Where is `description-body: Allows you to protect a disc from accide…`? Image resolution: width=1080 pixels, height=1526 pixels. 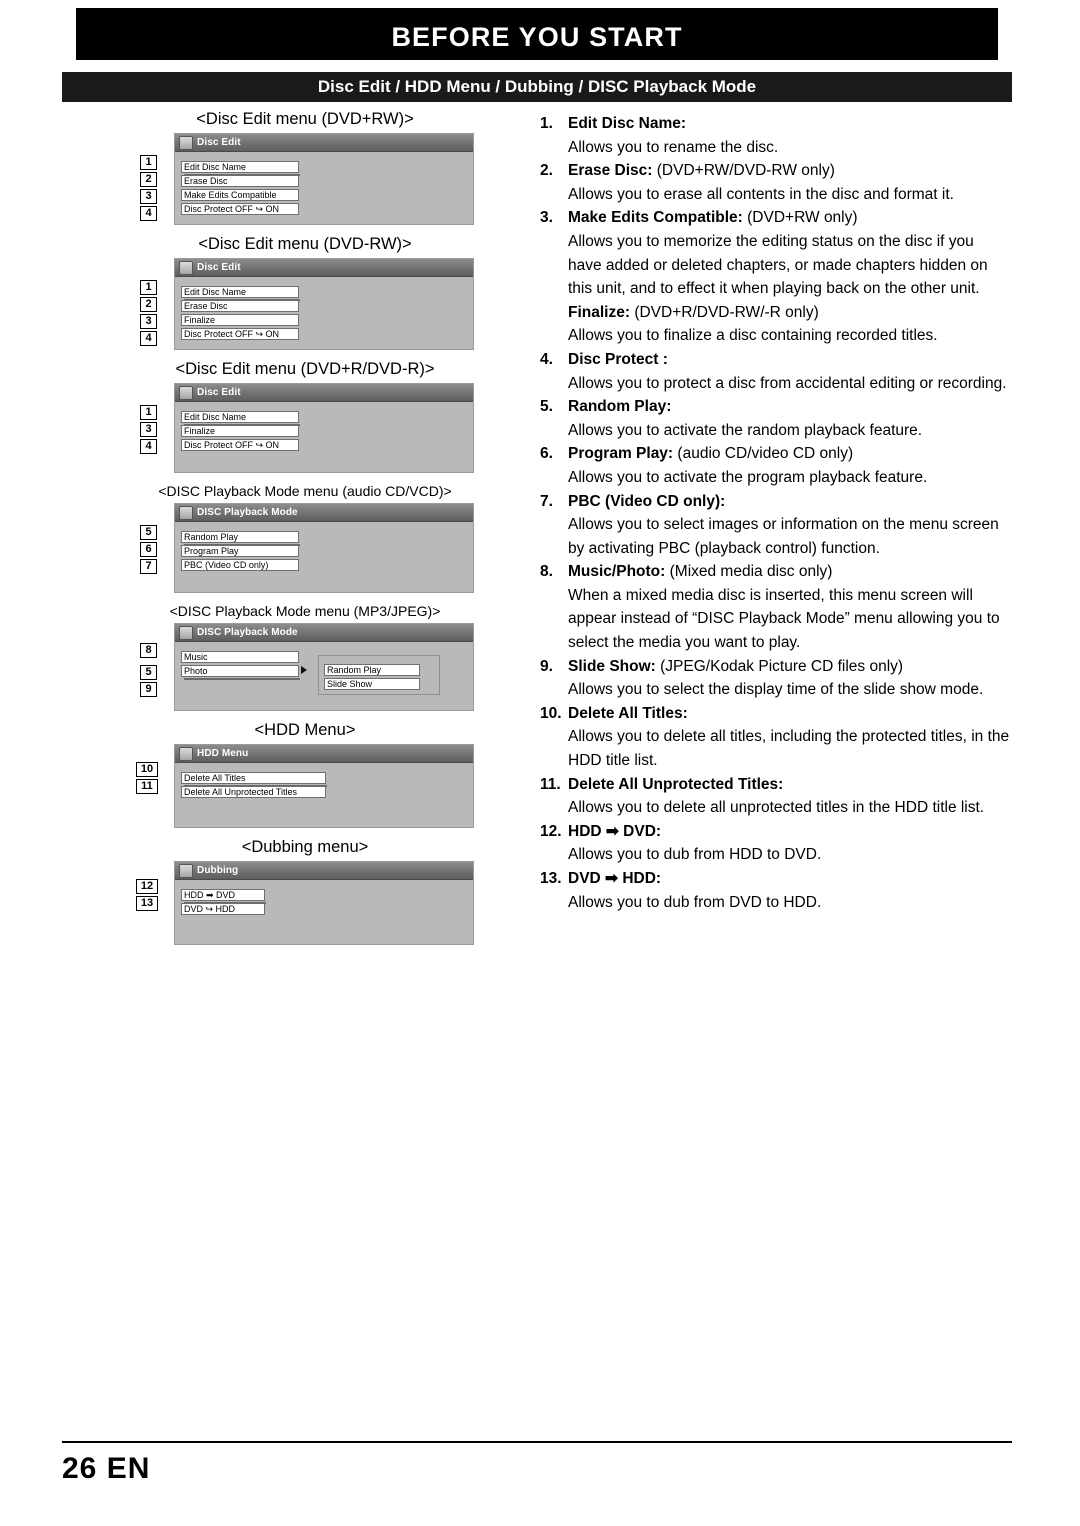
description-body: Allows you to protect a disc from accide… is located at coordinates (787, 383).